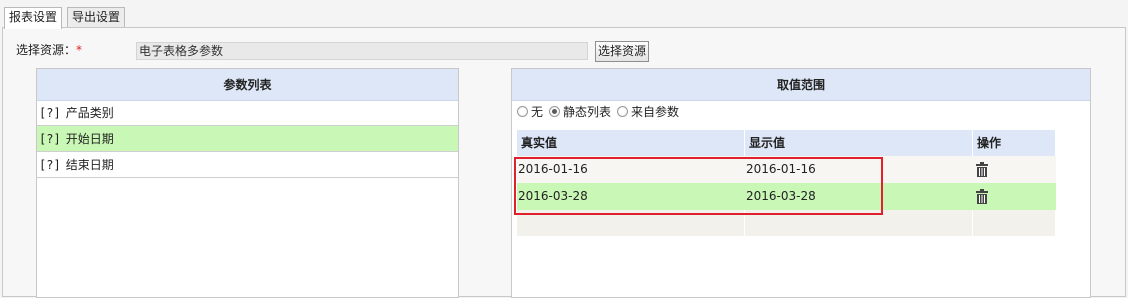 The height and width of the screenshot is (298, 1128). I want to click on resource-input: 电子表格多参数, so click(362, 51).